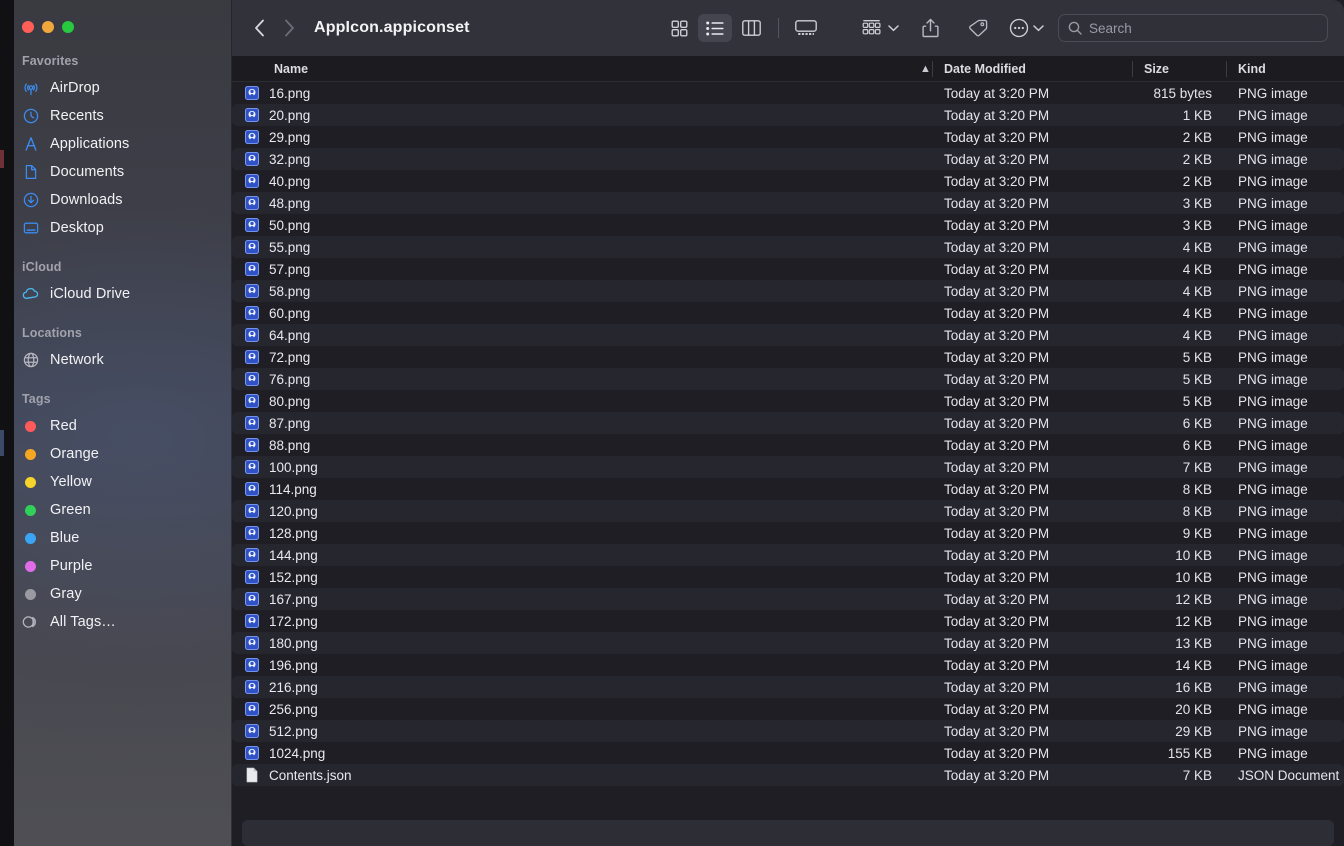 The width and height of the screenshot is (1344, 846). I want to click on sidebar-item-recents: Recents, so click(116, 116).